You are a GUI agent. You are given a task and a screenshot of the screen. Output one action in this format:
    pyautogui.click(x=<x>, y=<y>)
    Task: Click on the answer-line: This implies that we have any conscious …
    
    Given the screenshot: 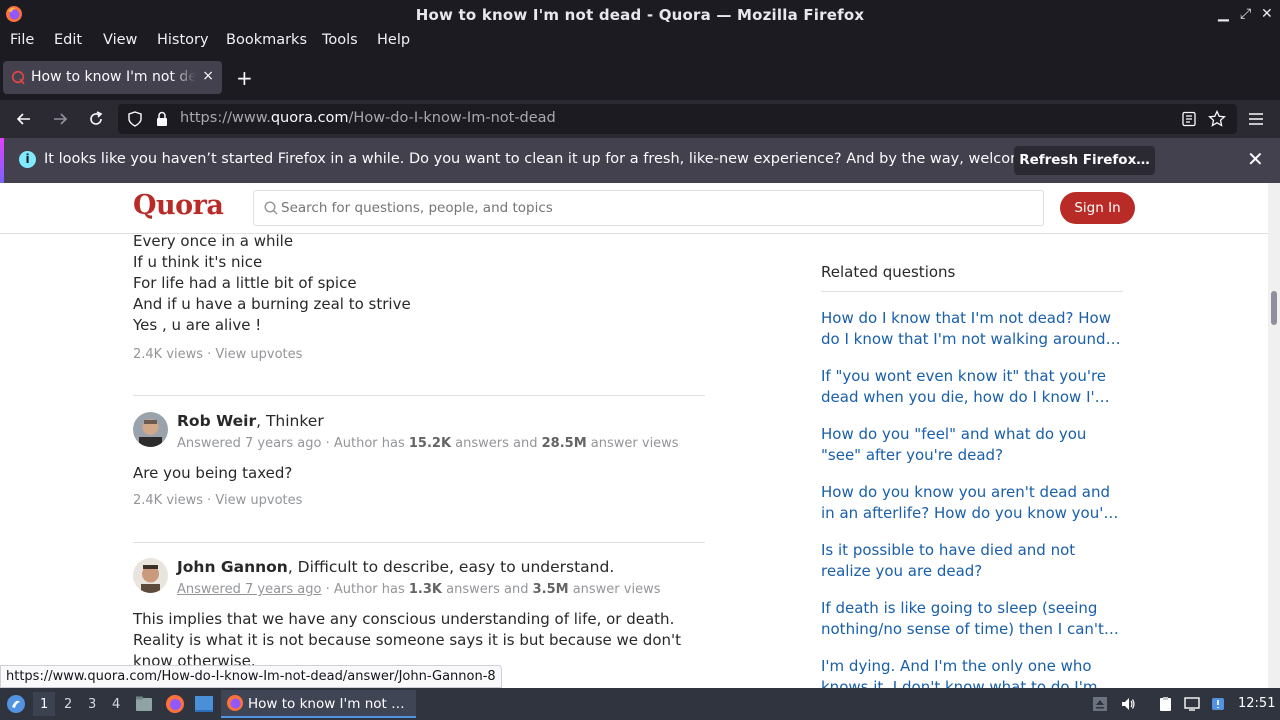 What is the action you would take?
    pyautogui.click(x=404, y=619)
    